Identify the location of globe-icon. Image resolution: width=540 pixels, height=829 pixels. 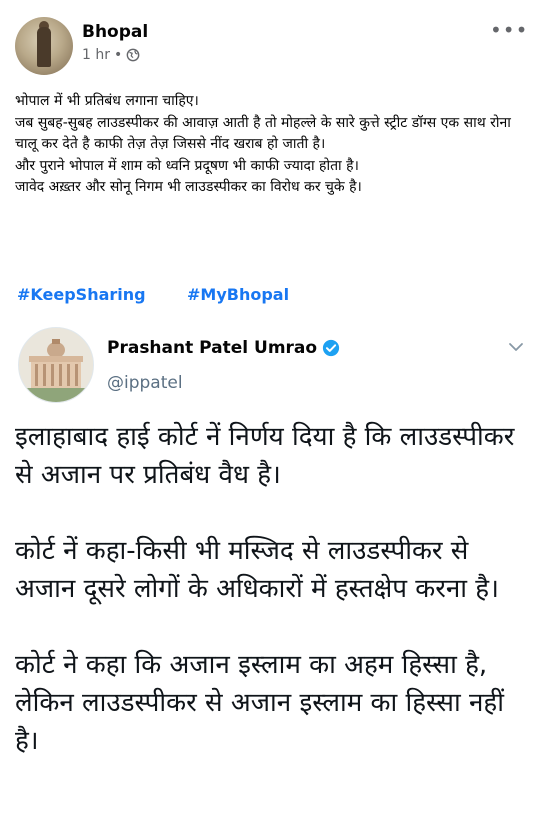
(133, 55).